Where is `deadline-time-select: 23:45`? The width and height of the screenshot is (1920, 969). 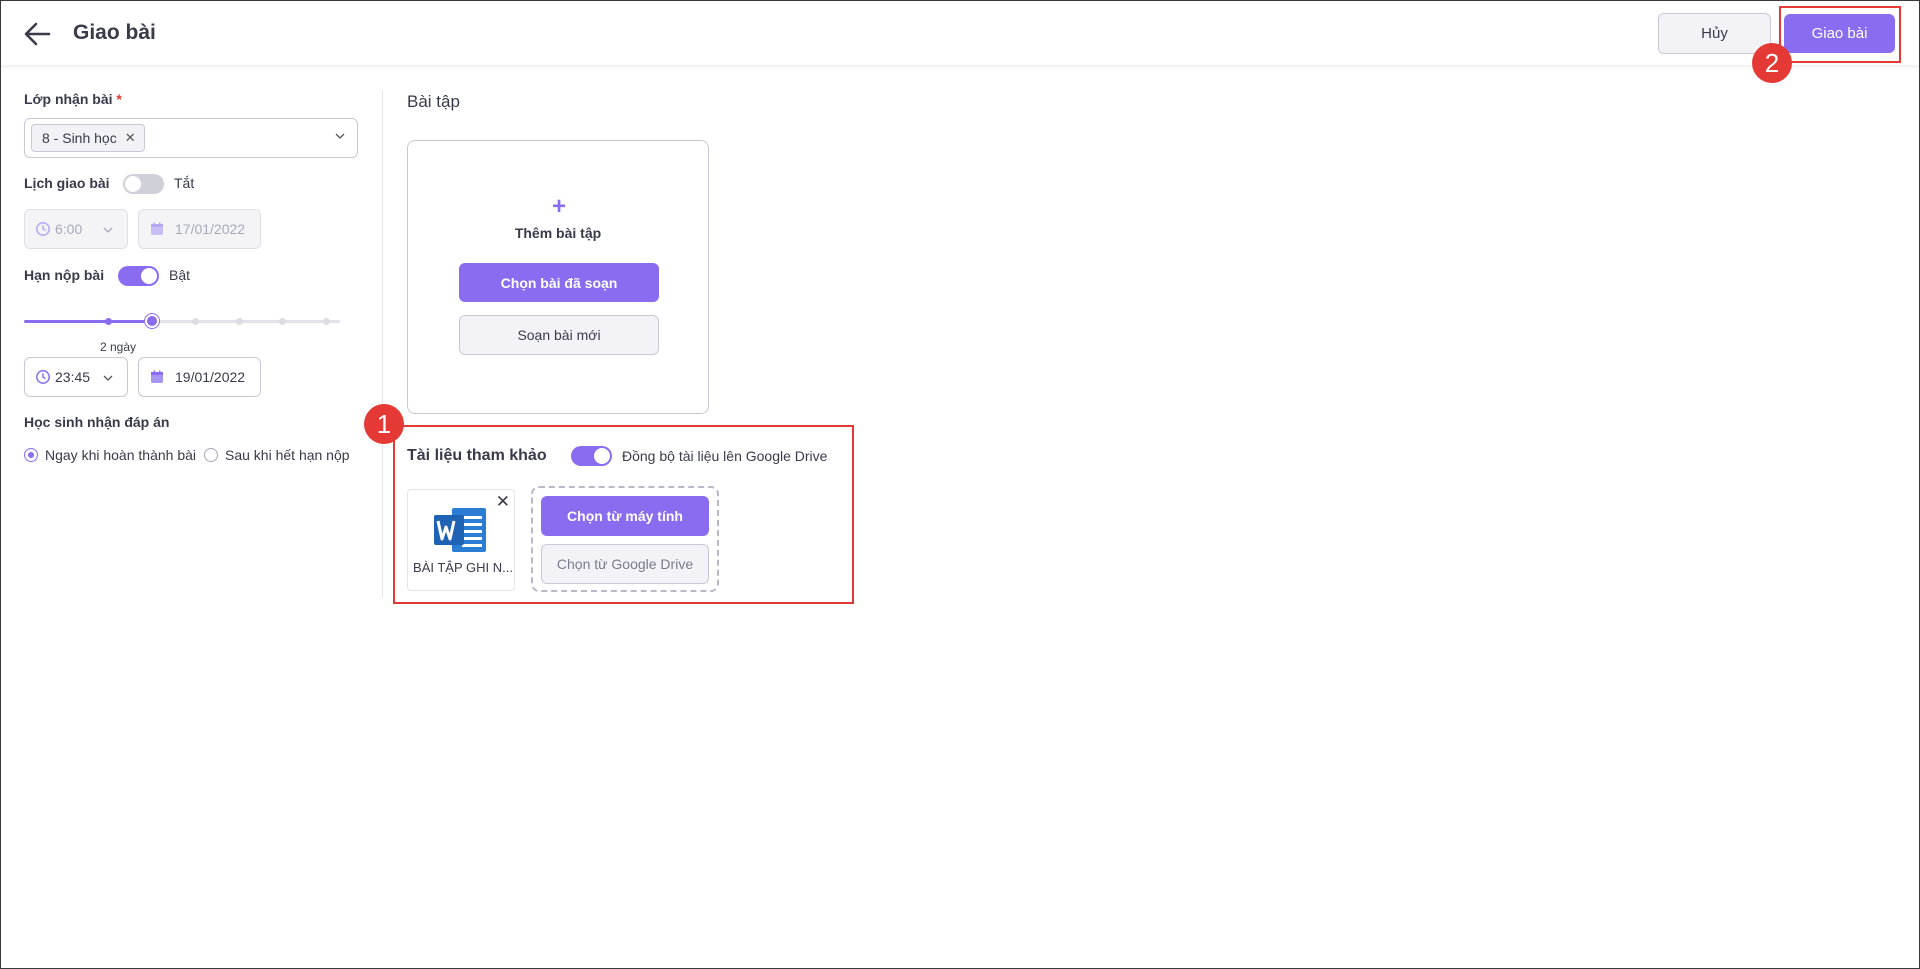
deadline-time-select: 23:45 is located at coordinates (76, 377).